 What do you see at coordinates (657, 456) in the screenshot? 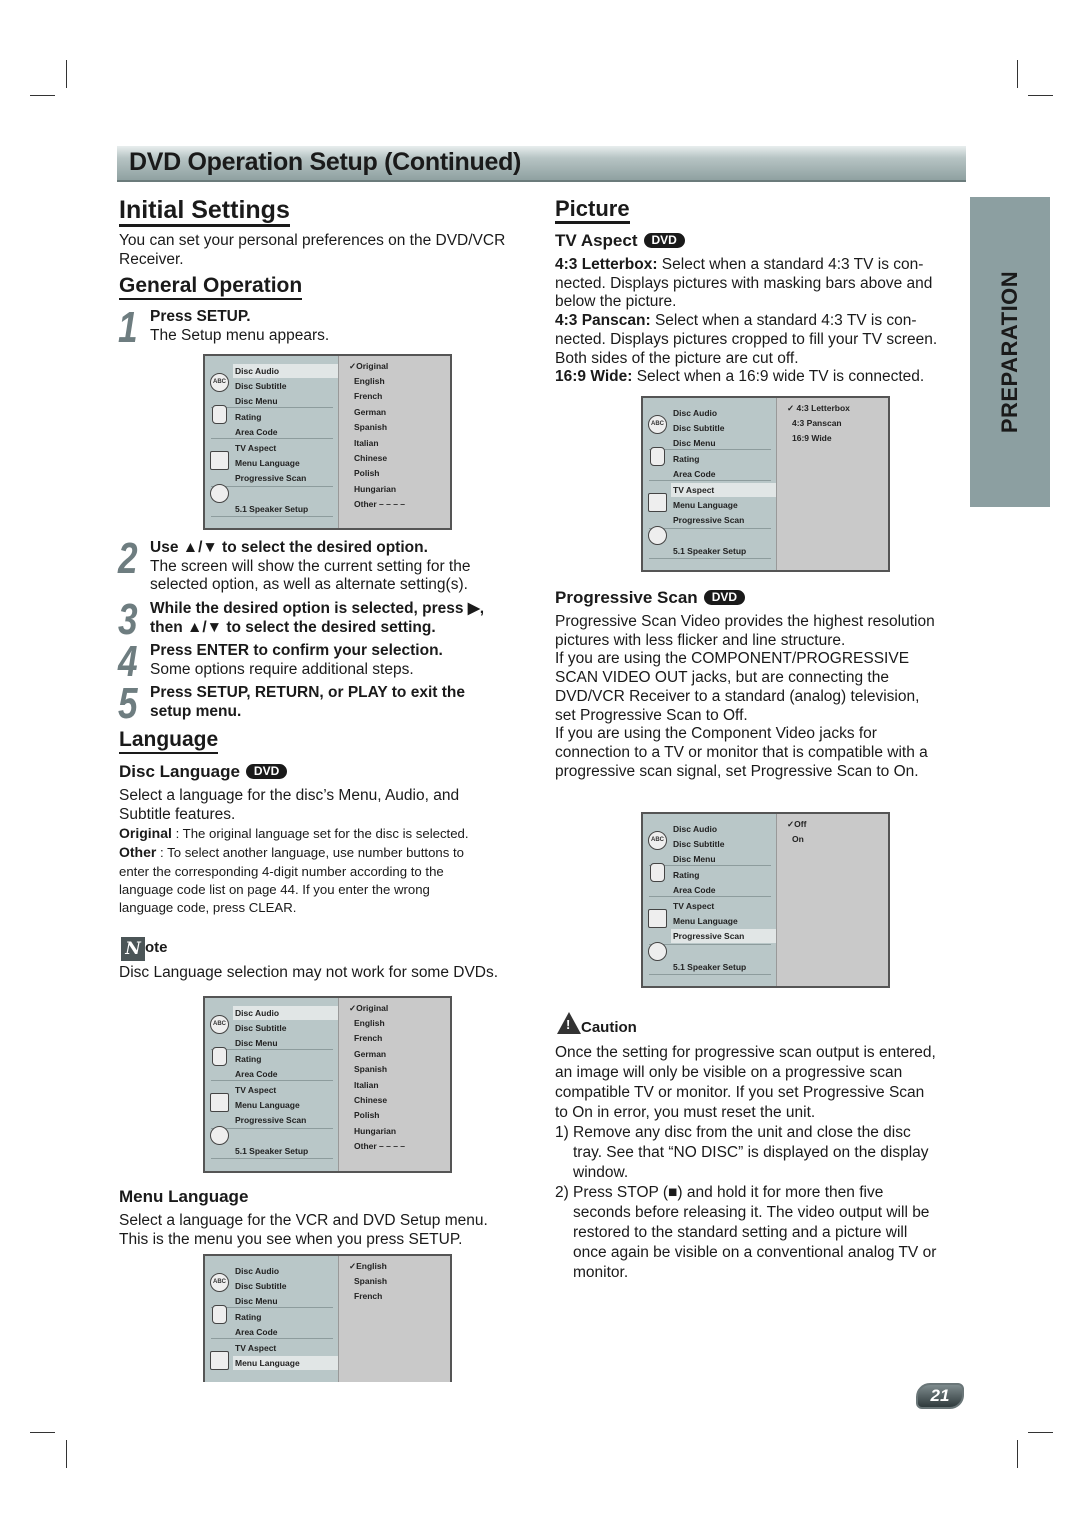
I see `lock-icon` at bounding box center [657, 456].